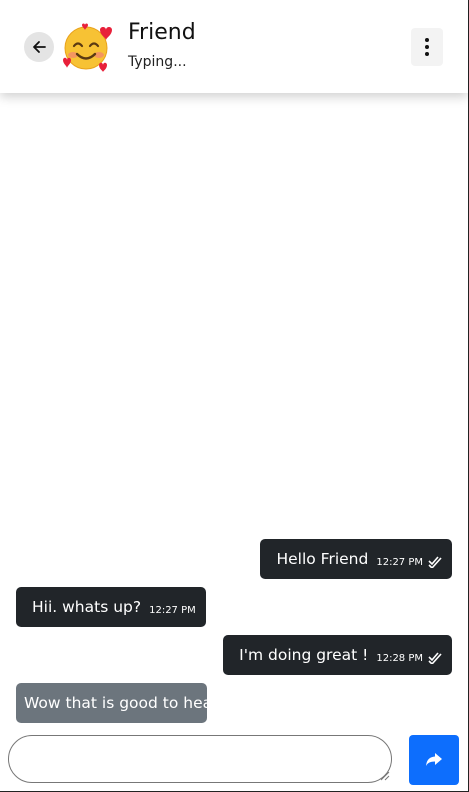  What do you see at coordinates (385, 776) in the screenshot?
I see `resize-grip-icon` at bounding box center [385, 776].